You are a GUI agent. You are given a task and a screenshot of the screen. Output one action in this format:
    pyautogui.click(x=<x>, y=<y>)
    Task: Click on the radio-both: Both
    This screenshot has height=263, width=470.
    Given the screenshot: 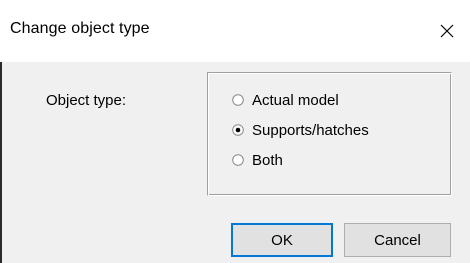 What is the action you would take?
    pyautogui.click(x=257, y=160)
    